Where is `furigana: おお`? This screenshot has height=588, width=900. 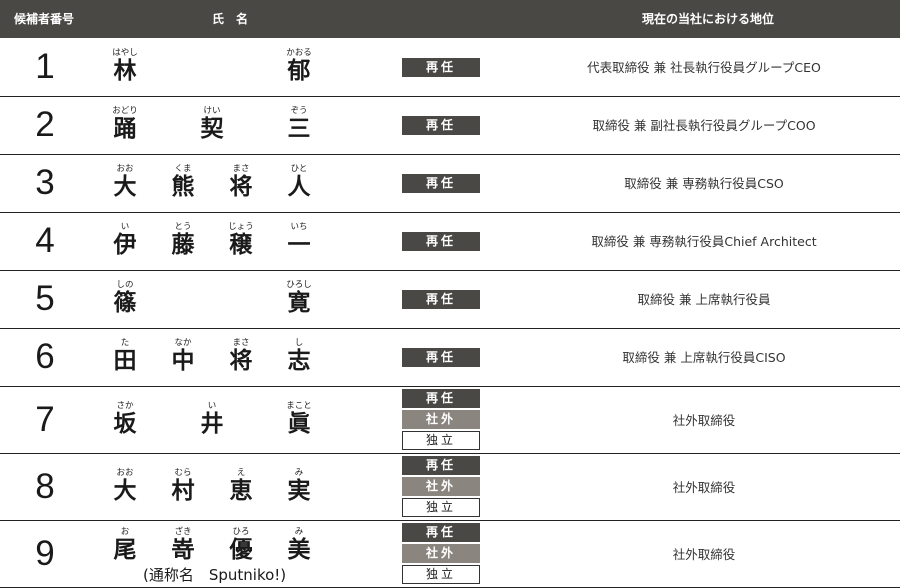 furigana: おお is located at coordinates (125, 472).